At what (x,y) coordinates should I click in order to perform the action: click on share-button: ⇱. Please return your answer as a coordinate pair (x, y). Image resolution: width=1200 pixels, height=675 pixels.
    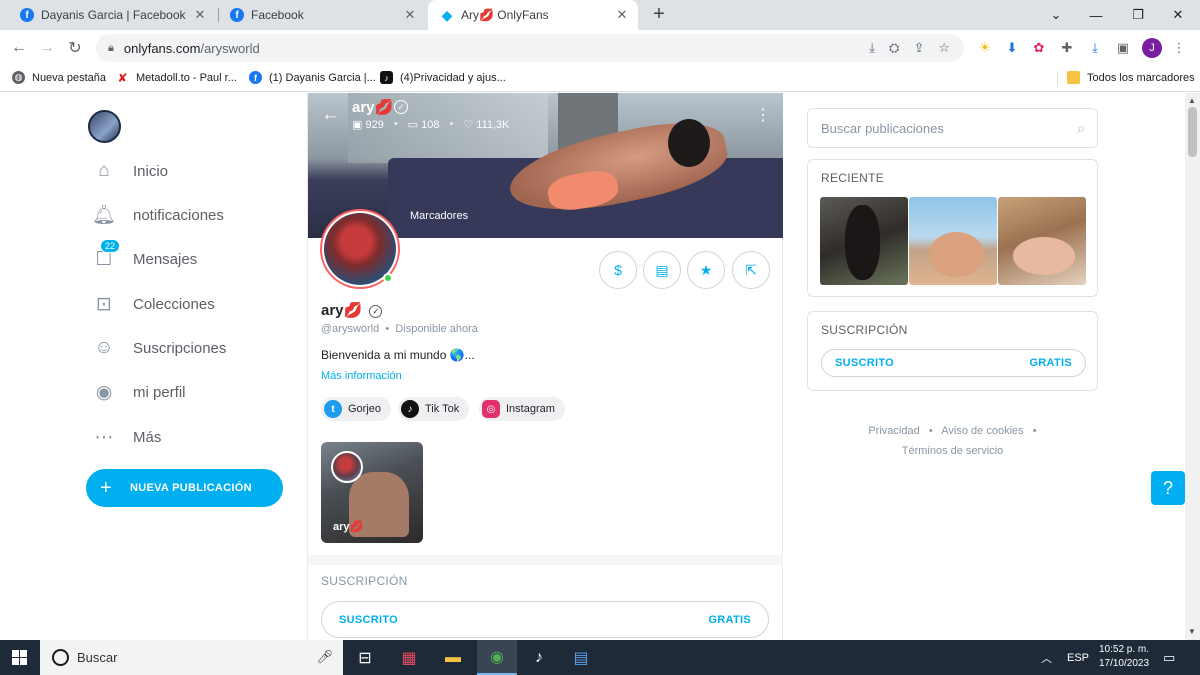
    Looking at the image, I should click on (751, 270).